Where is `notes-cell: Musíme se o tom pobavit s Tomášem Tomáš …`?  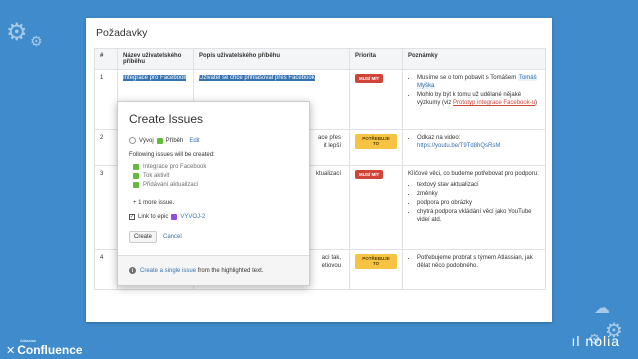 notes-cell: Musíme se o tom pobavit s Tomášem Tomáš … is located at coordinates (474, 99).